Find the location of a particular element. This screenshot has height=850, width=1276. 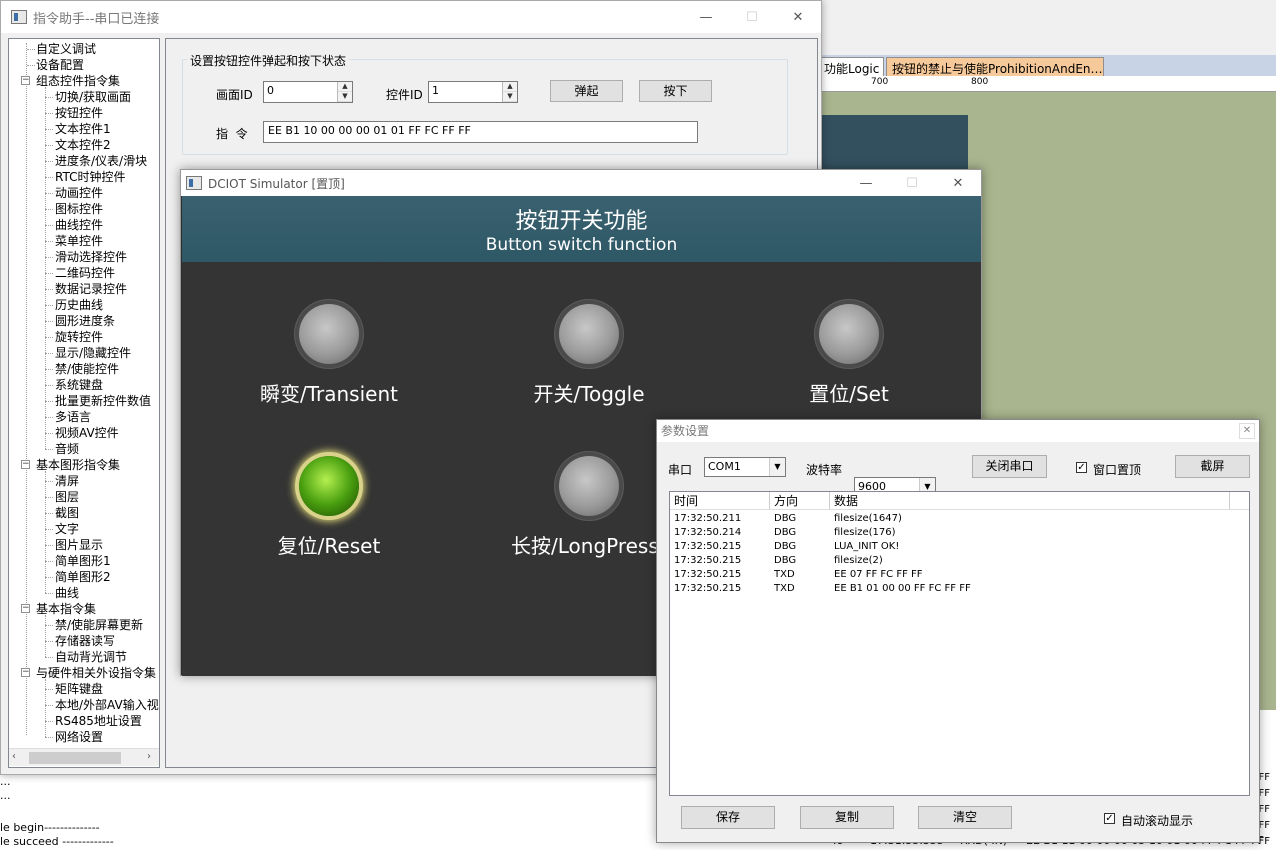

longpress-button is located at coordinates (589, 486).